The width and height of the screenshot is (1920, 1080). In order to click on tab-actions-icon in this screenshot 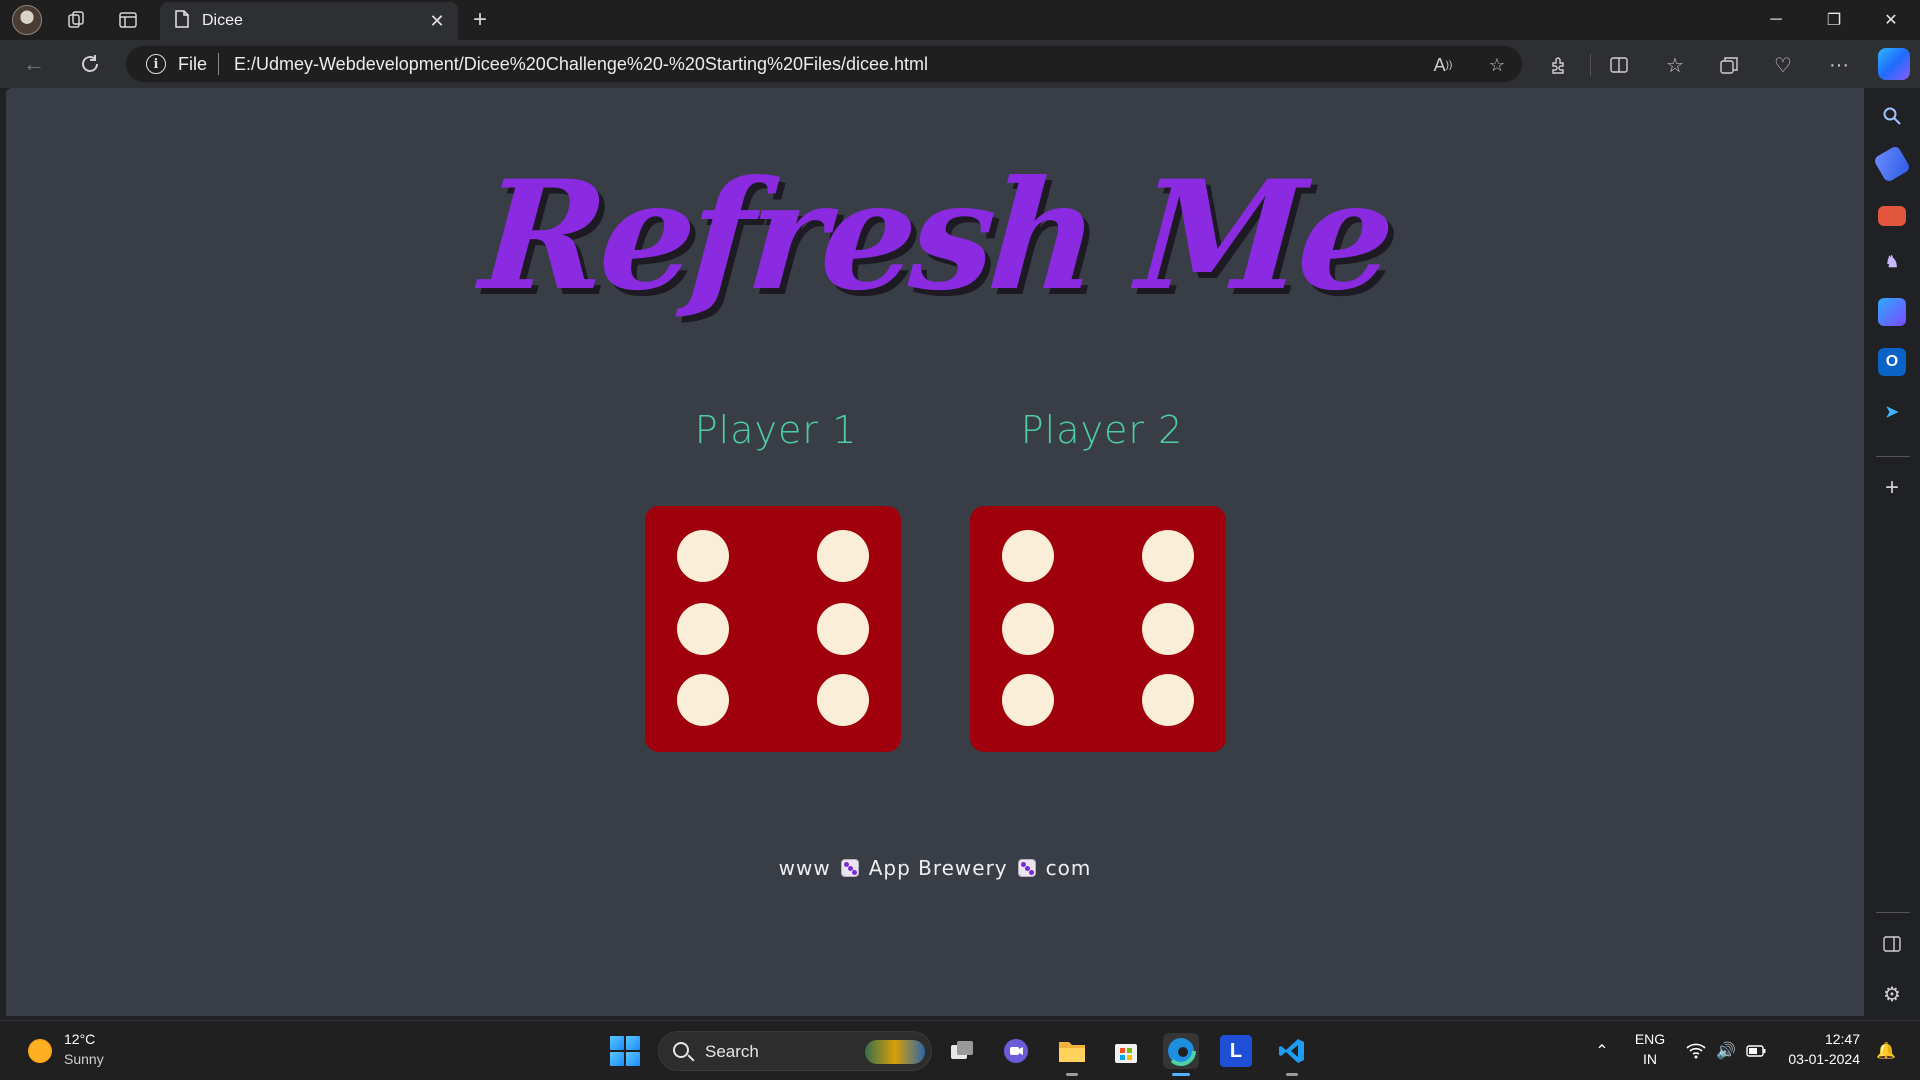, I will do `click(128, 20)`.